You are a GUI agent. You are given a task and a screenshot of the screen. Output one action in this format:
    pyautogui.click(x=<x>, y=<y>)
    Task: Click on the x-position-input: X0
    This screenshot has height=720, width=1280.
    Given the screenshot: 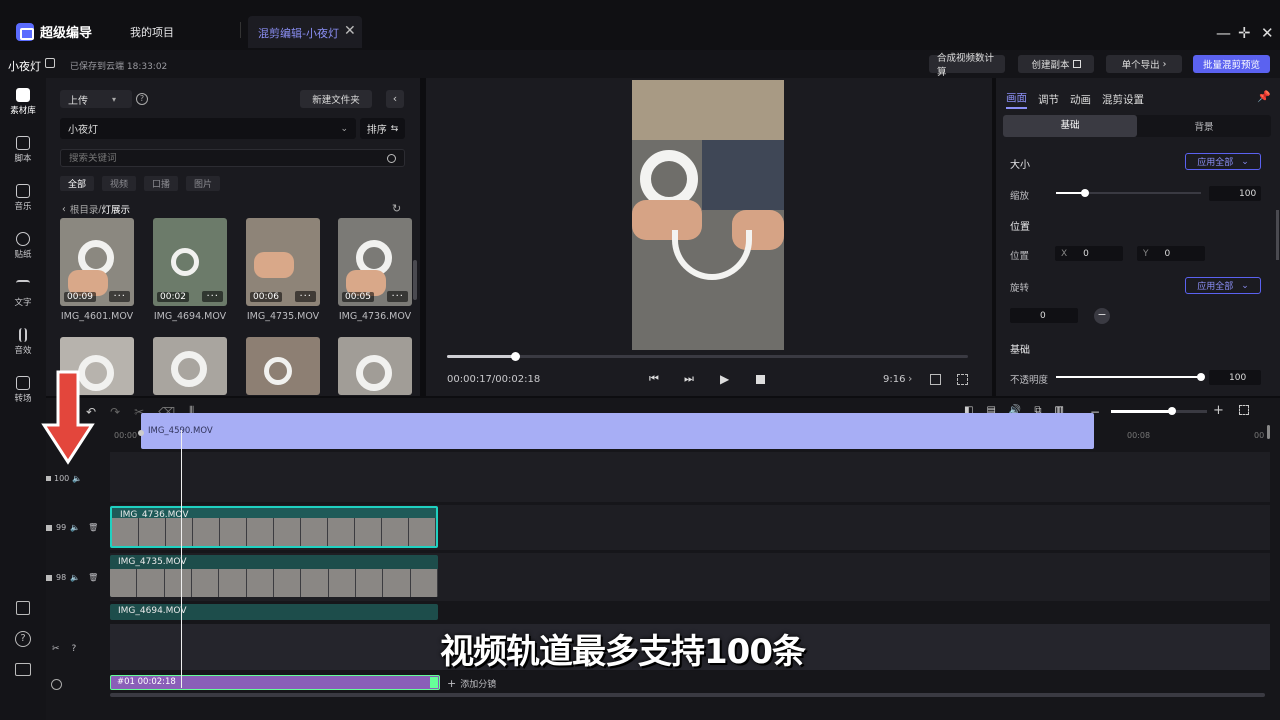 What is the action you would take?
    pyautogui.click(x=1089, y=253)
    